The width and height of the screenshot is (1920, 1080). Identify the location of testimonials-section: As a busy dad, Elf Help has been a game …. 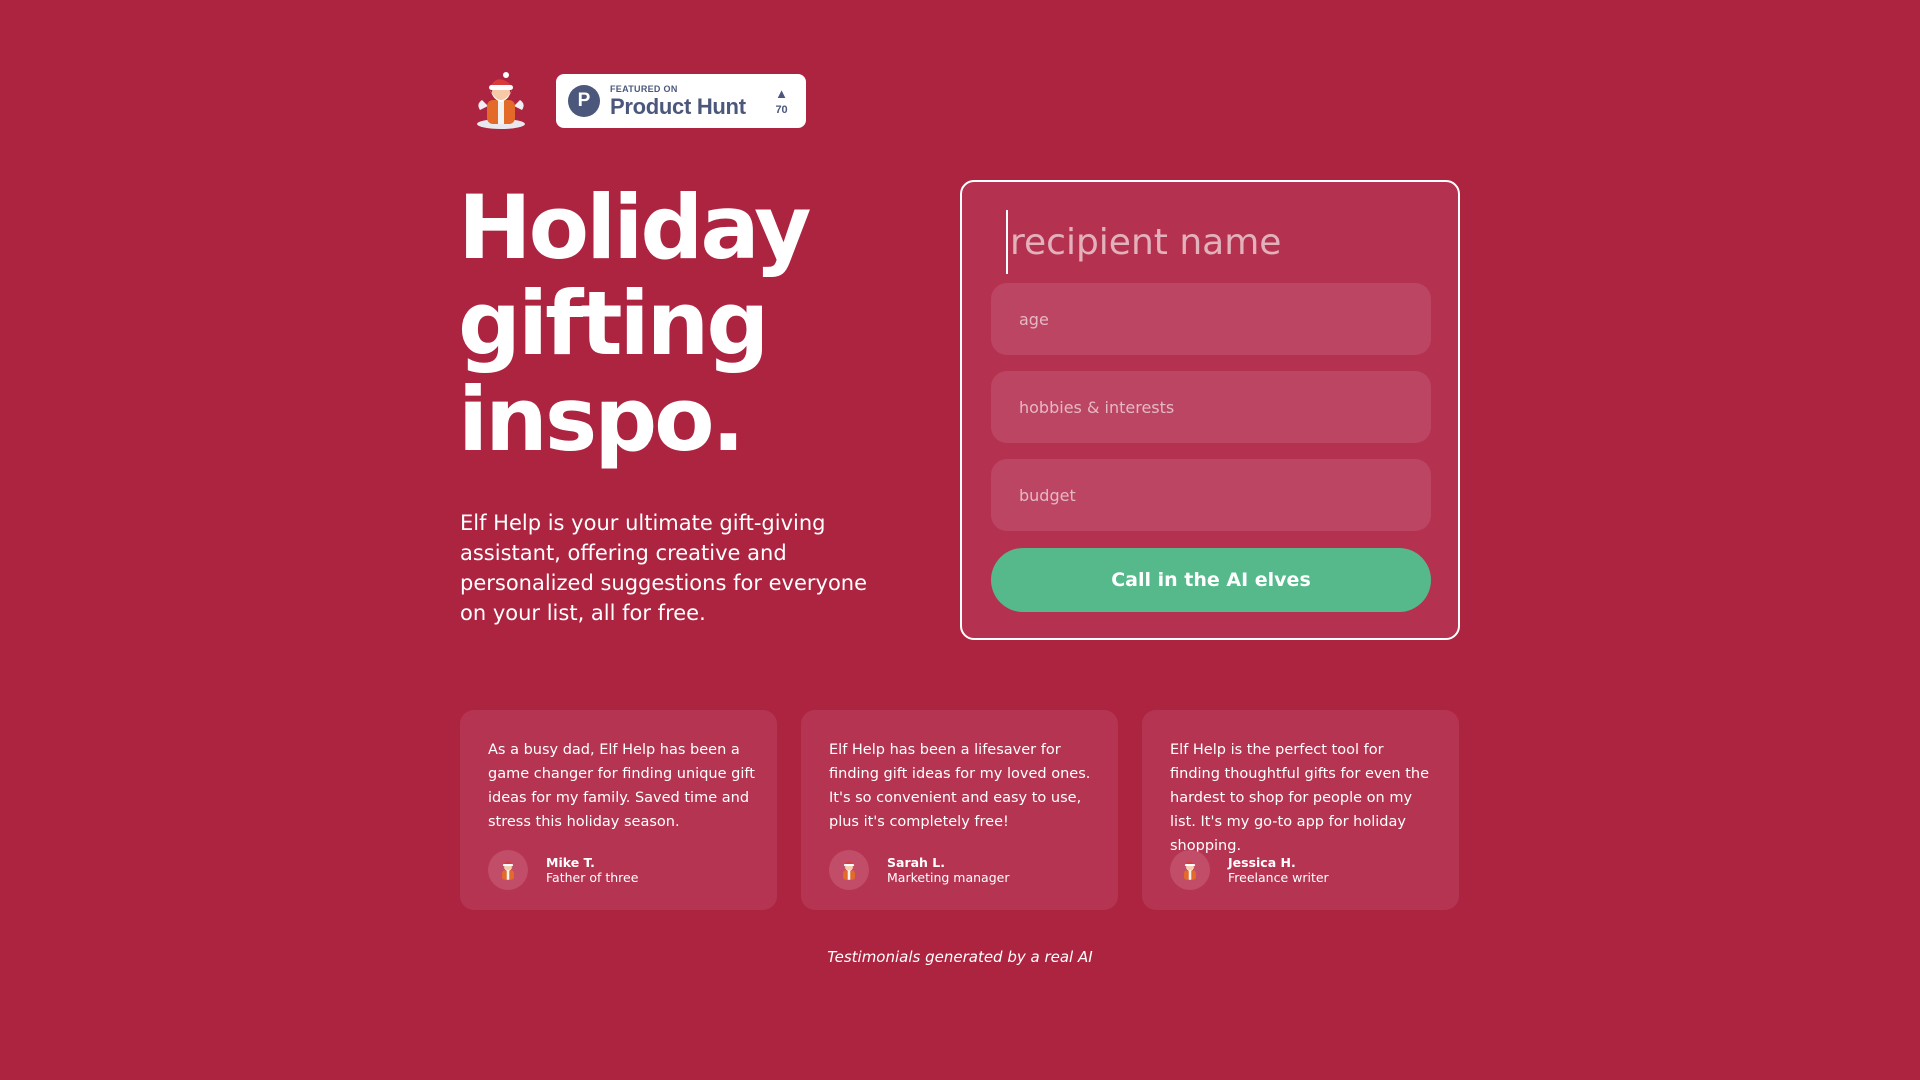
(960, 810).